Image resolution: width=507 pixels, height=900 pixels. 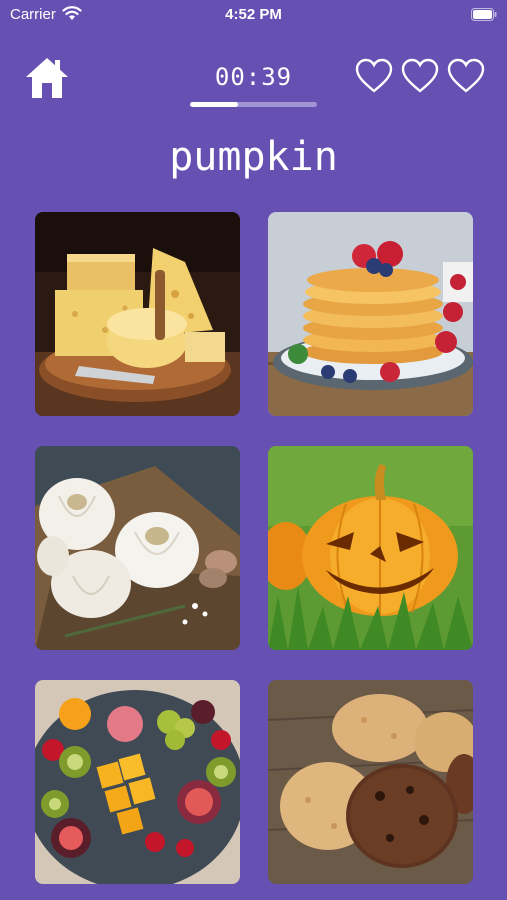 I want to click on choice-card-pumpkin, so click(x=370, y=548).